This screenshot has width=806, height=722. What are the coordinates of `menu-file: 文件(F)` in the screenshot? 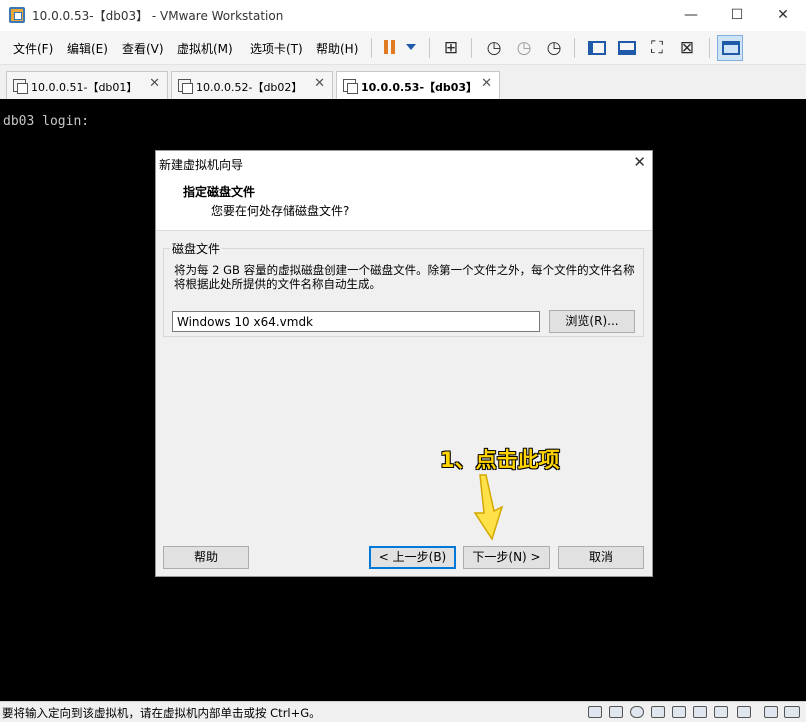 It's located at (33, 48).